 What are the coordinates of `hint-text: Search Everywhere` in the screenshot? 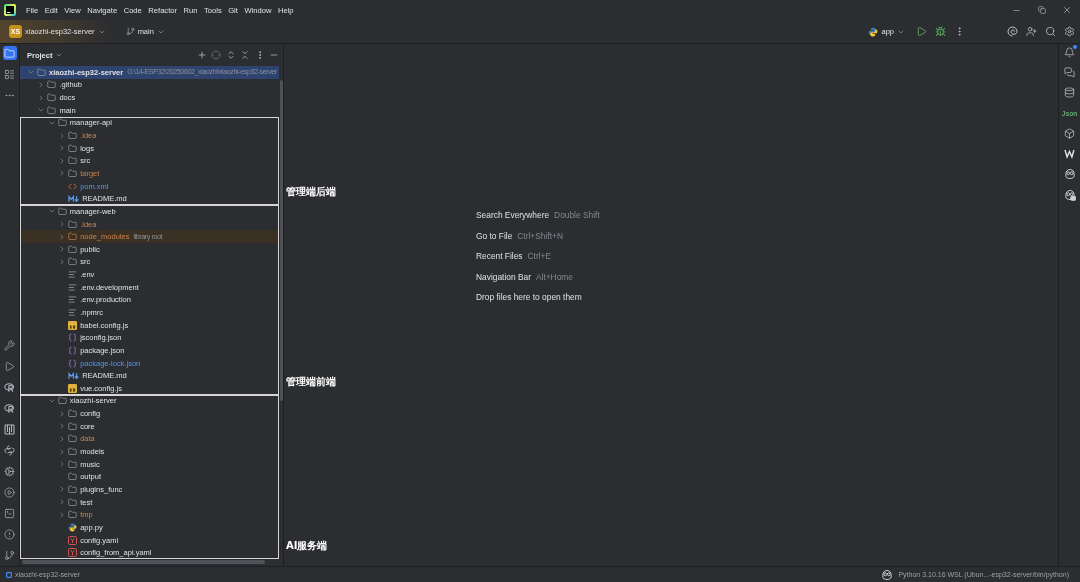 It's located at (513, 215).